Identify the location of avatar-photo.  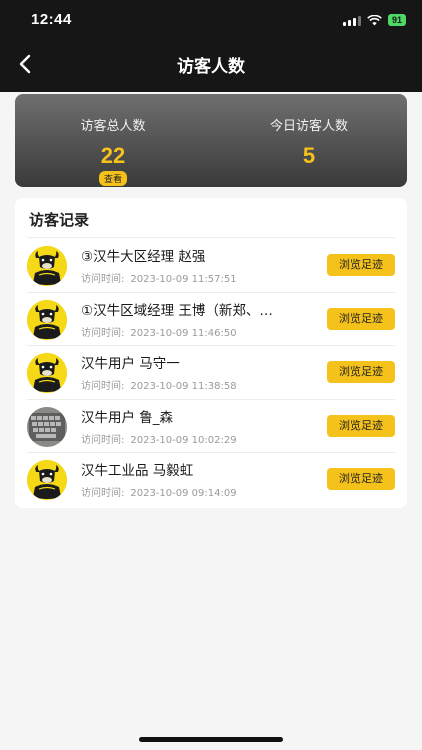
(47, 426).